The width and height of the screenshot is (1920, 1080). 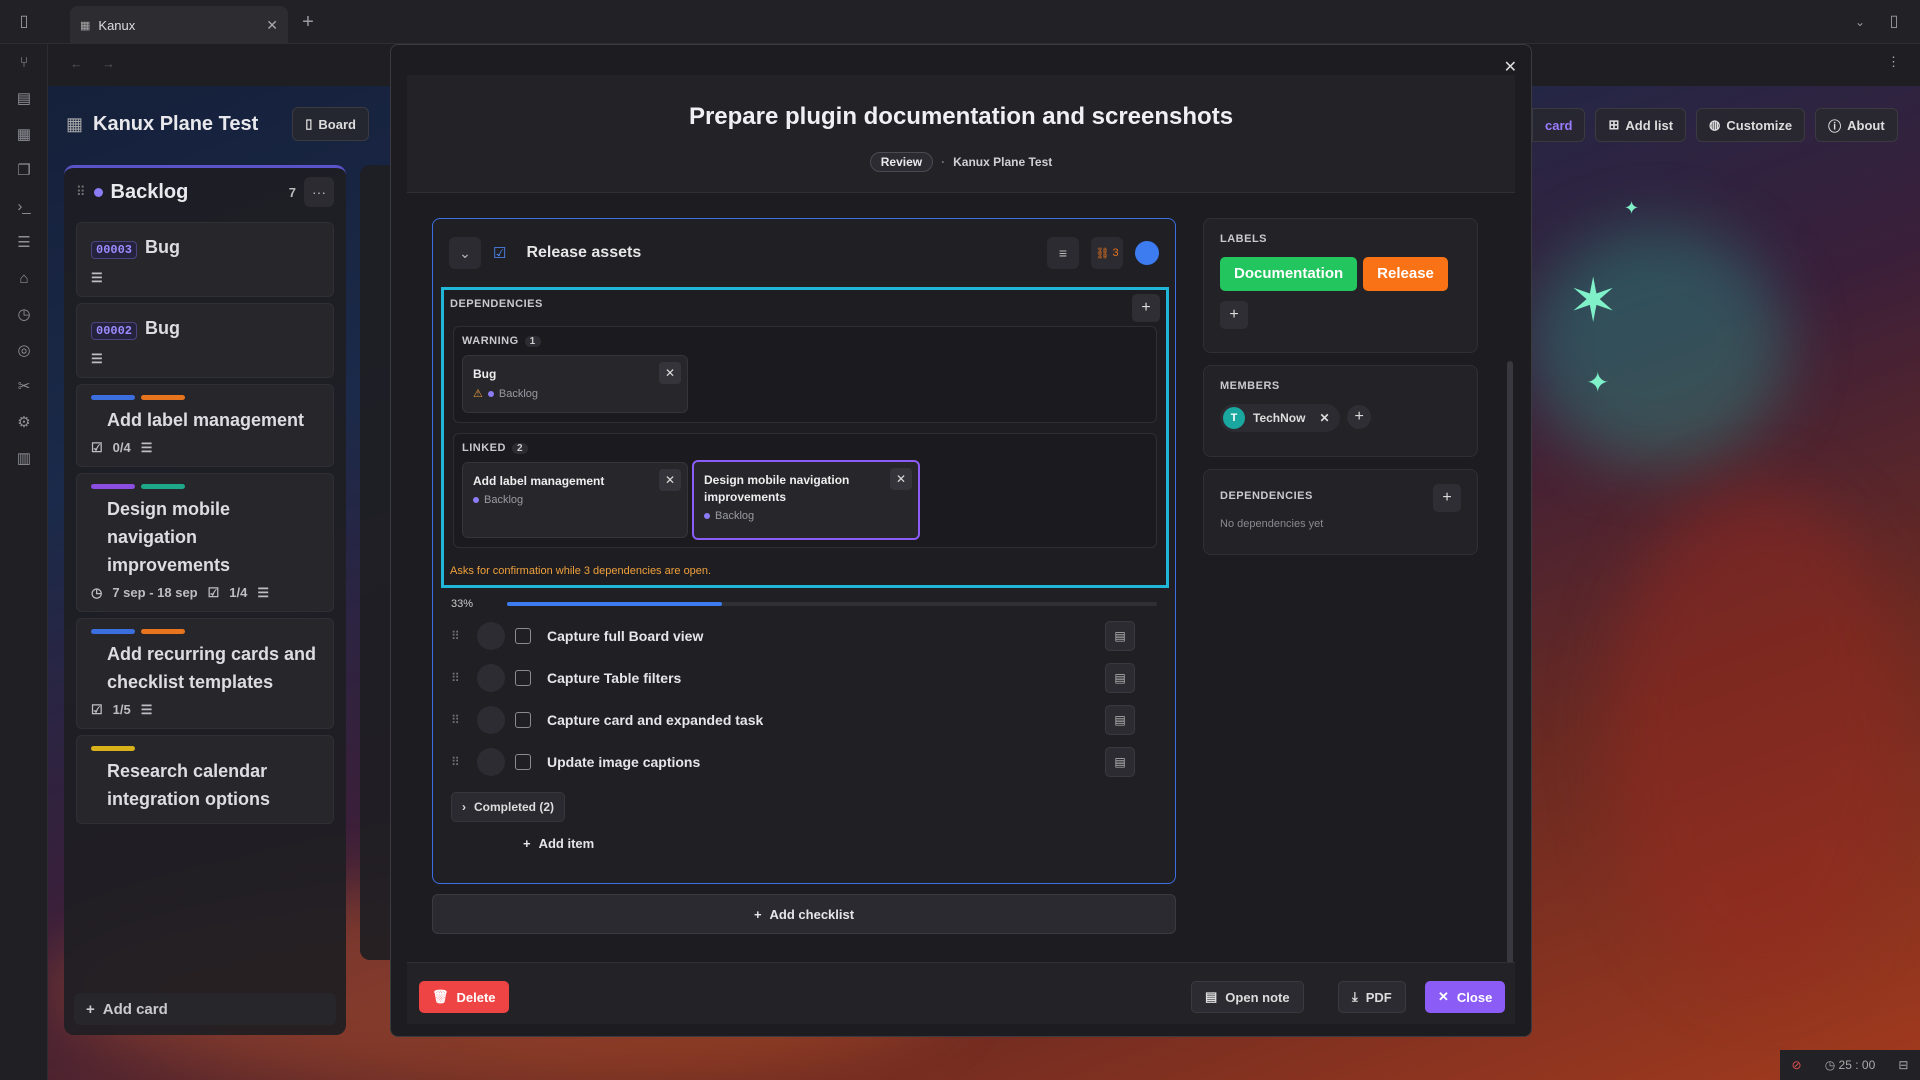 I want to click on timer-icon: ◷, so click(x=24, y=314).